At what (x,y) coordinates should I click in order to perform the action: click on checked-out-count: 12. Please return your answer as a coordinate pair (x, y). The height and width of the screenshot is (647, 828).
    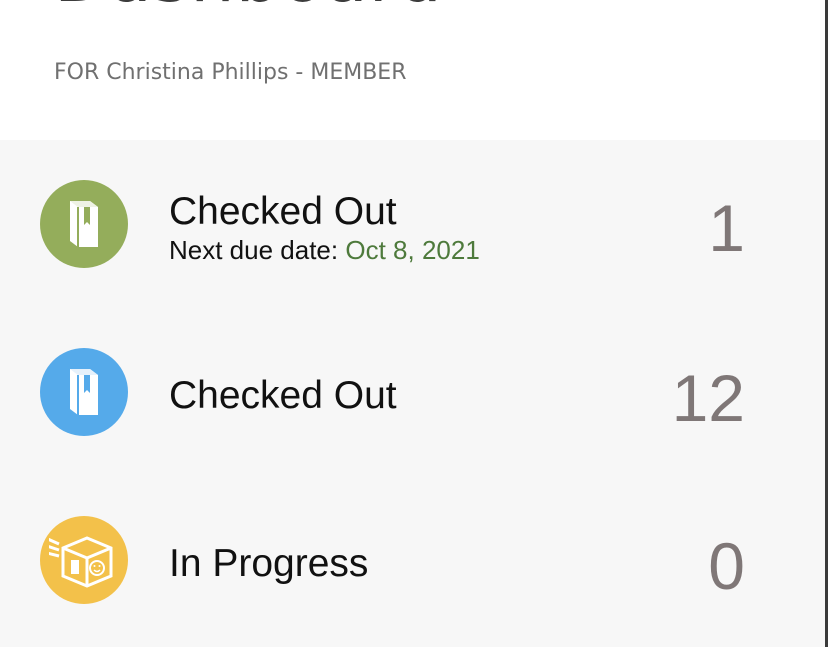
    Looking at the image, I should click on (708, 398).